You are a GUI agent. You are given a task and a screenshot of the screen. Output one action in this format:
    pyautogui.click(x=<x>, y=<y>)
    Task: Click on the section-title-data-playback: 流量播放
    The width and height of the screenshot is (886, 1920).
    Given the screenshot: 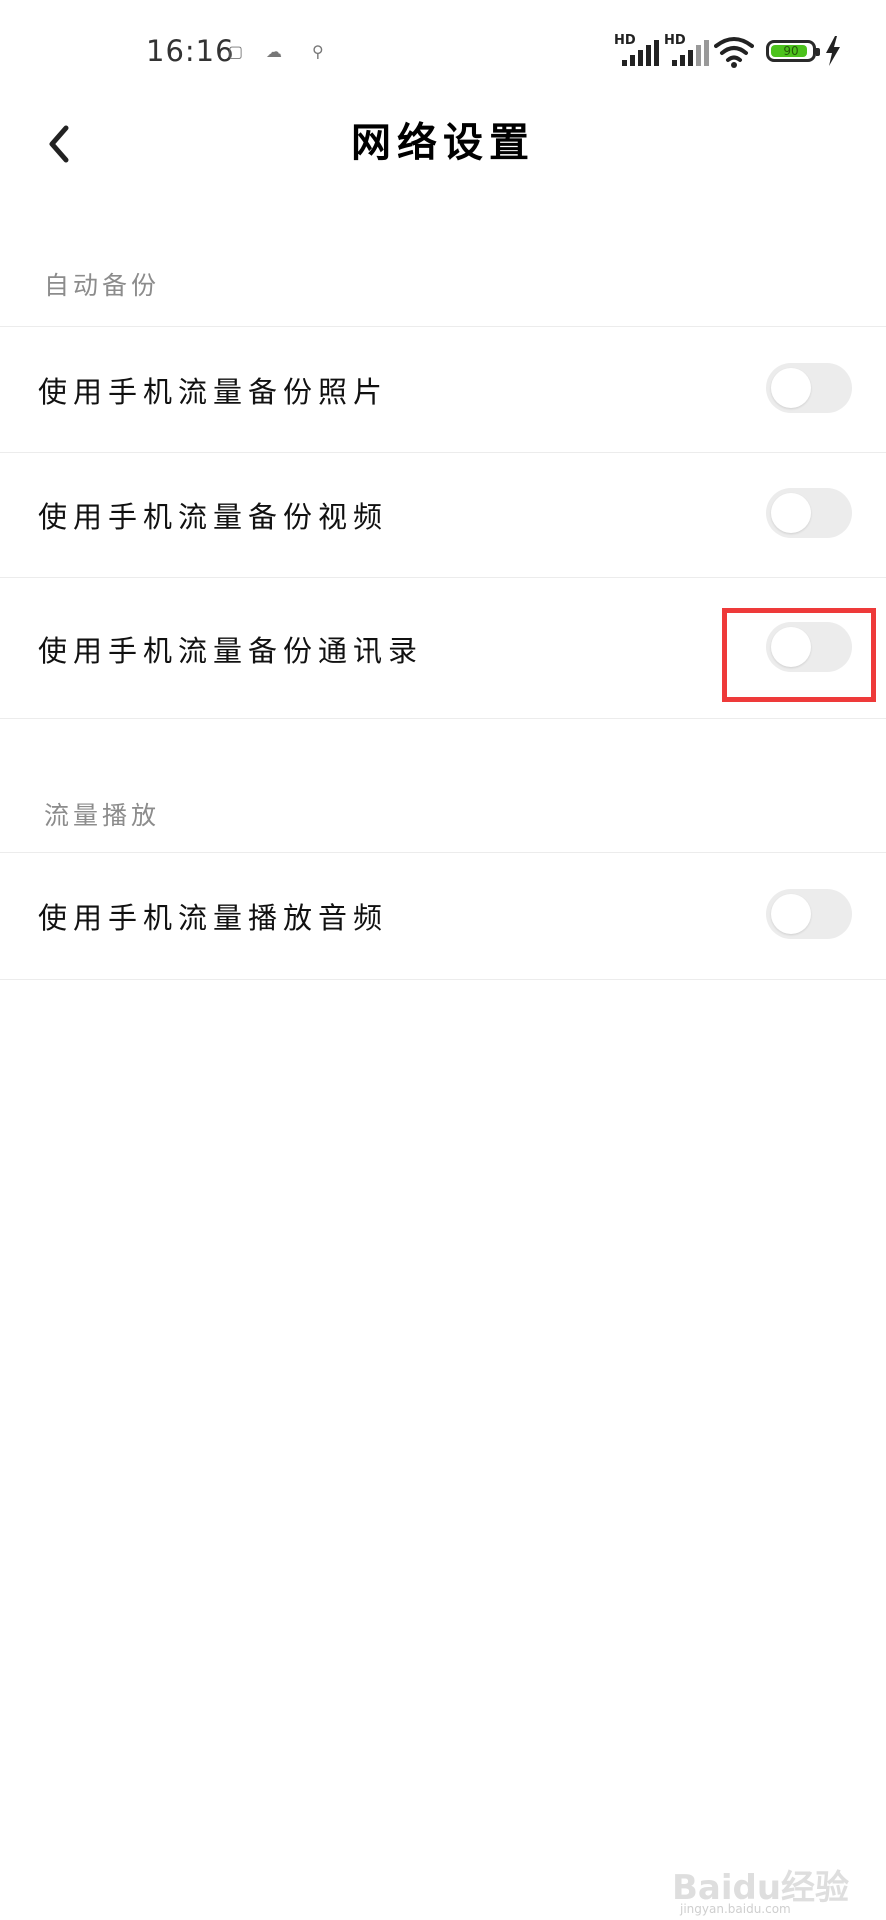 What is the action you would take?
    pyautogui.click(x=102, y=815)
    